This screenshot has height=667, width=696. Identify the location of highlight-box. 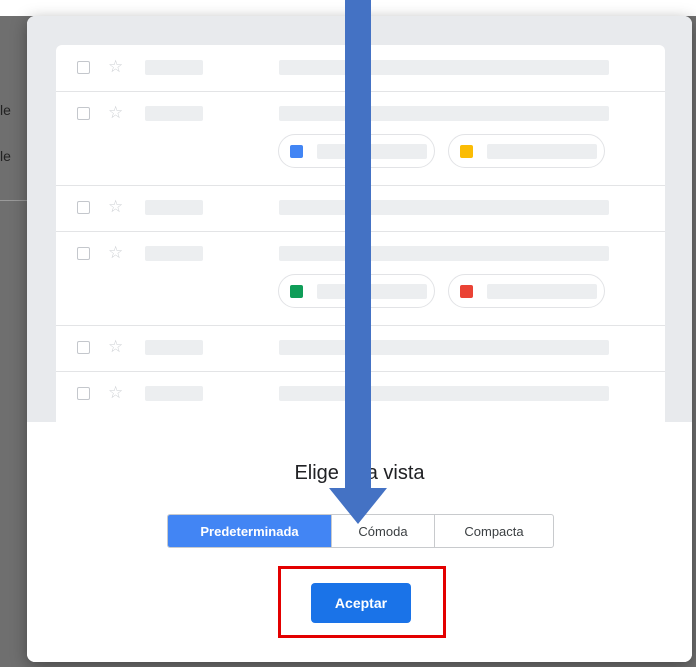
(362, 602).